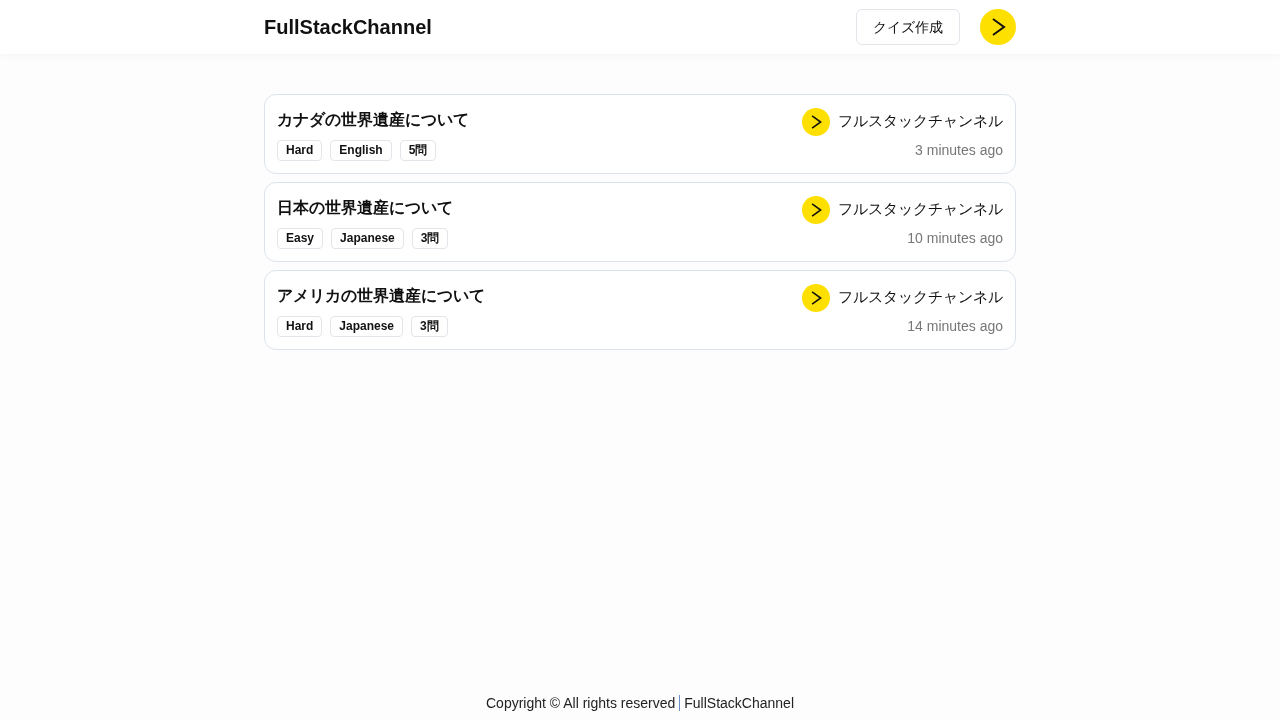 The width and height of the screenshot is (1280, 720). Describe the element at coordinates (300, 238) in the screenshot. I see `quiz-tag: Easy` at that location.